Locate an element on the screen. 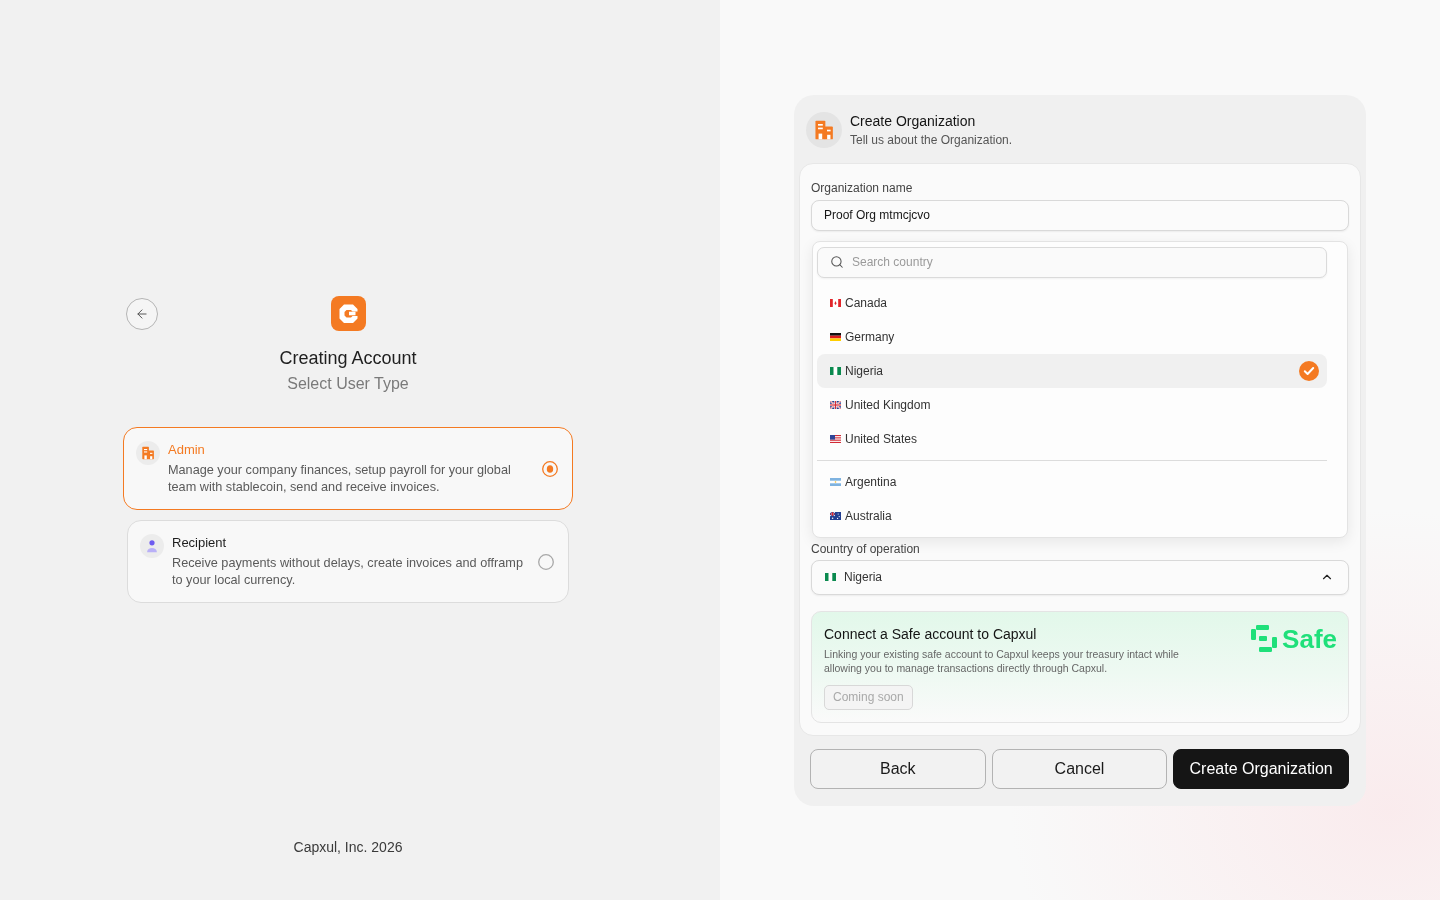  country-option: Argentina is located at coordinates (1072, 481).